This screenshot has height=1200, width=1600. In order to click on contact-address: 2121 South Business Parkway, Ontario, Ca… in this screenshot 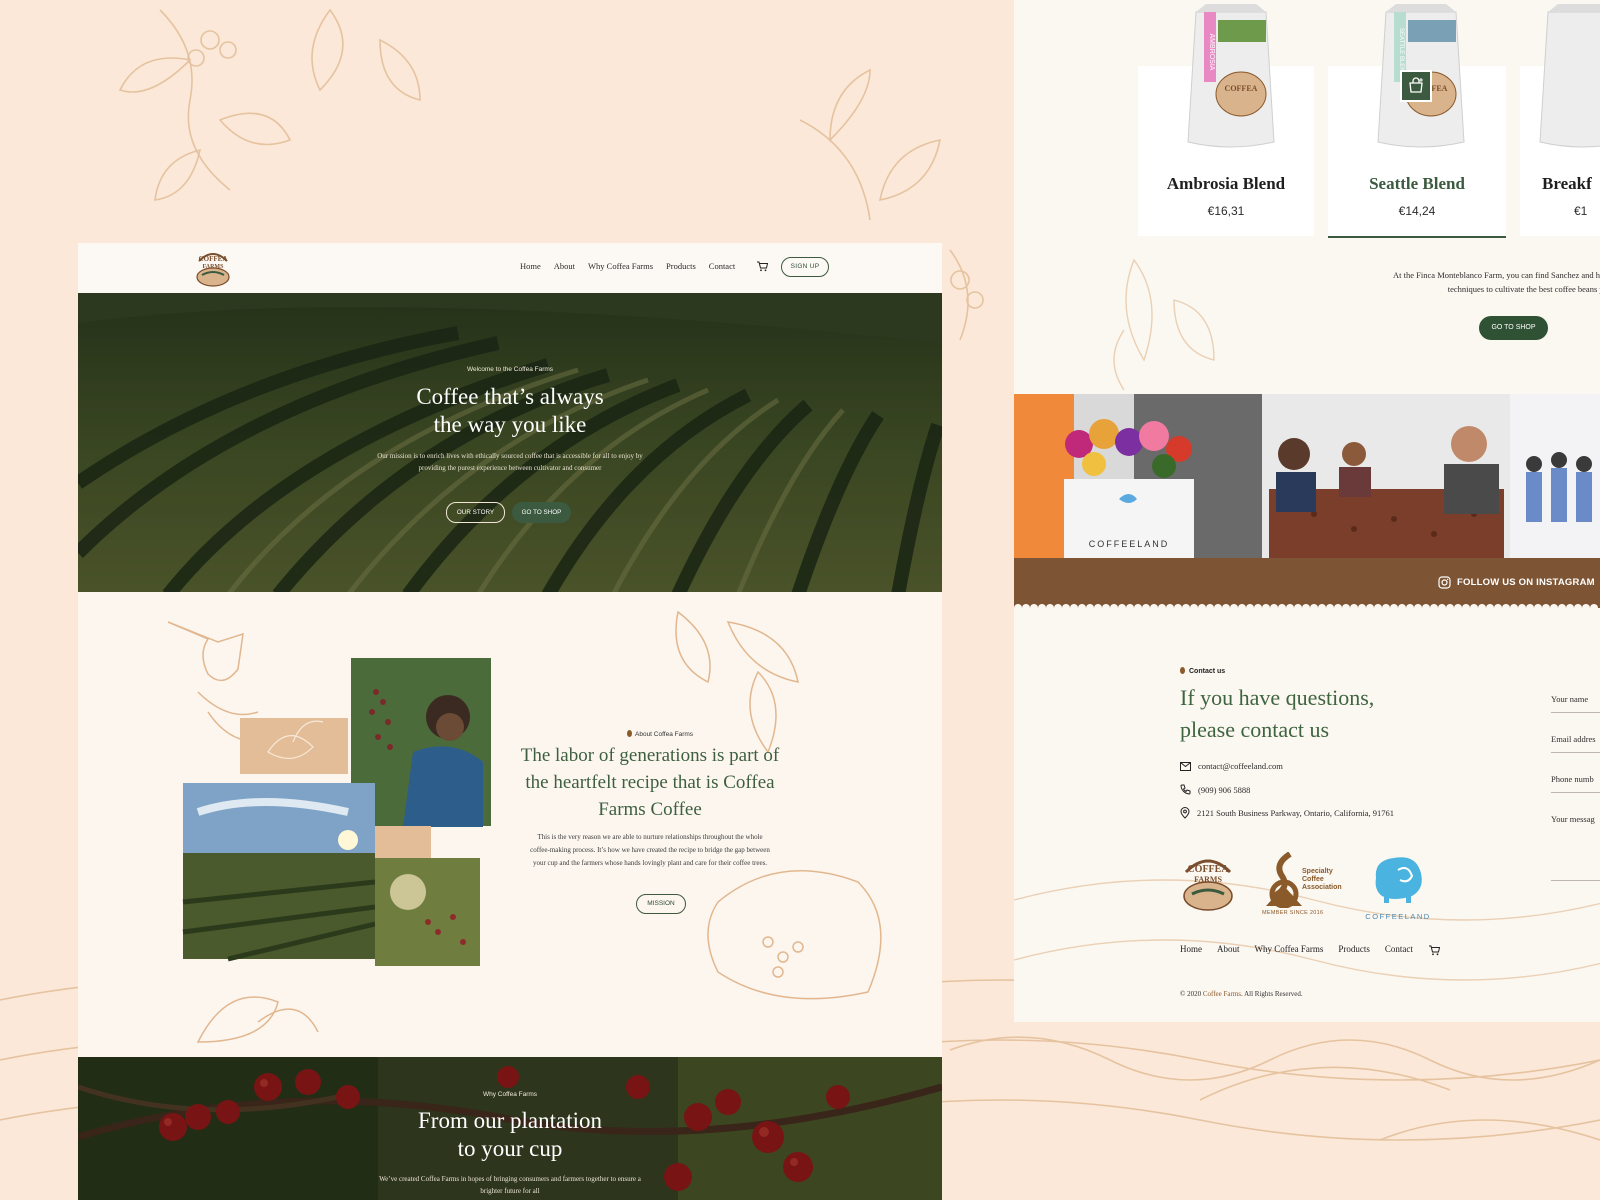, I will do `click(1287, 813)`.